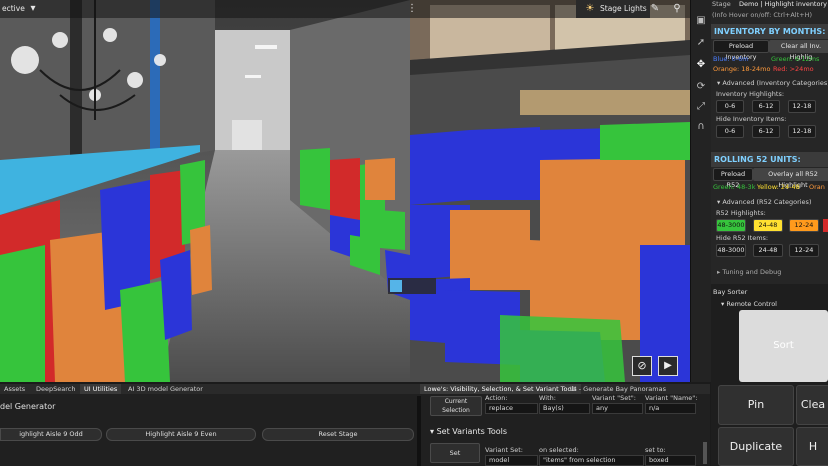 This screenshot has width=828, height=466. I want to click on advanced-r52-toggle: ▾ Advanced (R52 Categories), so click(764, 202).